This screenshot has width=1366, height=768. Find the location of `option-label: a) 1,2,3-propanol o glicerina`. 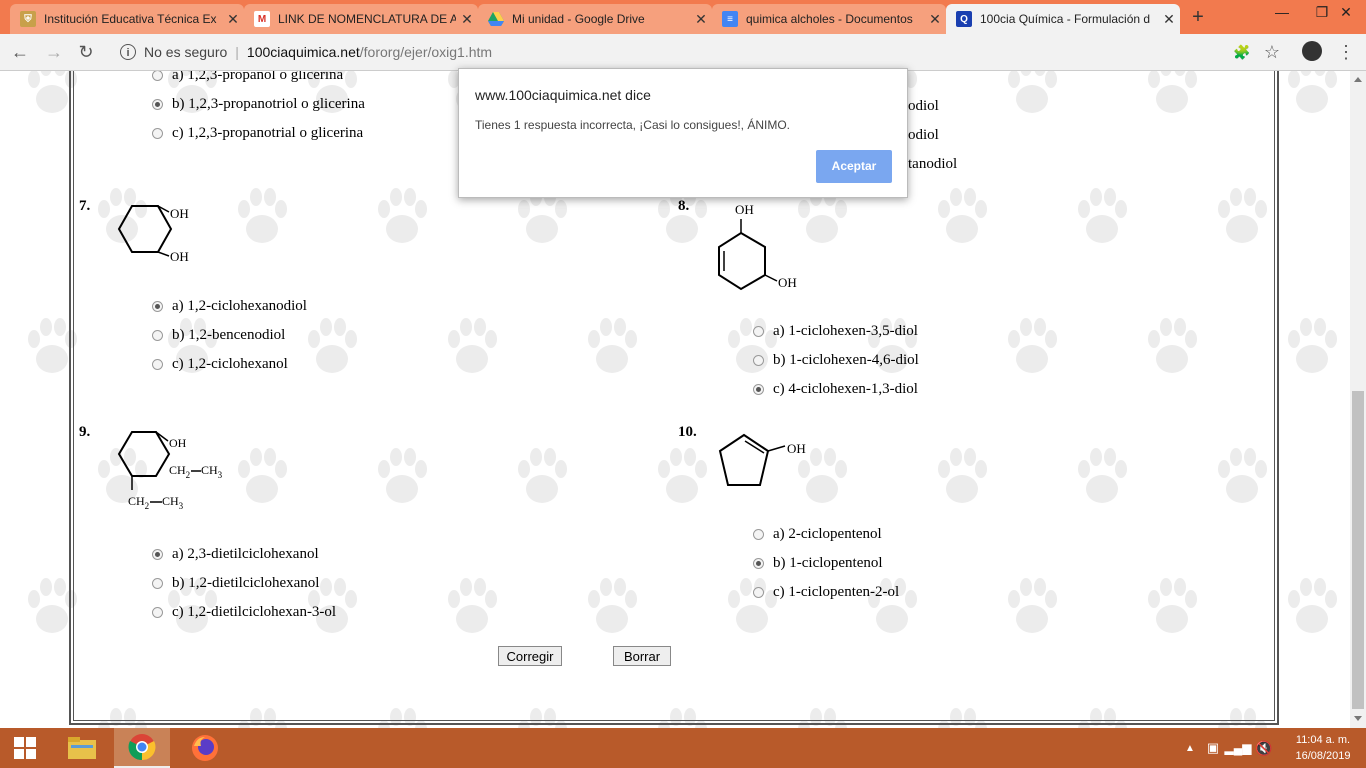

option-label: a) 1,2,3-propanol o glicerina is located at coordinates (258, 77).